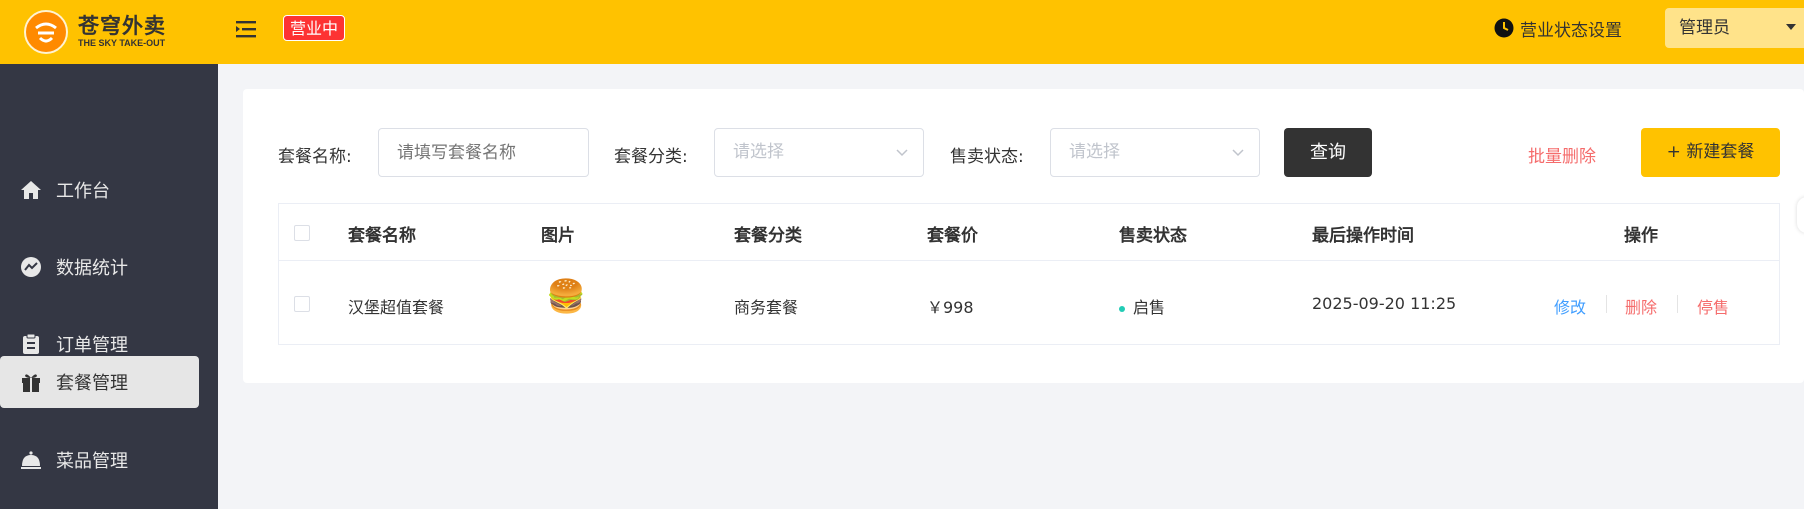 This screenshot has width=1804, height=509. Describe the element at coordinates (46, 32) in the screenshot. I see `logo-icon` at that location.